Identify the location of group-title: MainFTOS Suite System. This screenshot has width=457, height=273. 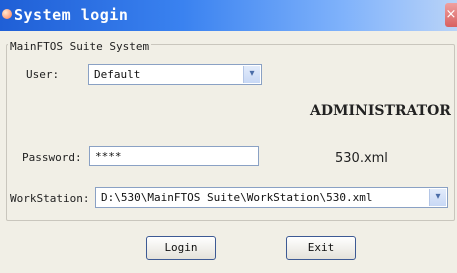
(80, 46).